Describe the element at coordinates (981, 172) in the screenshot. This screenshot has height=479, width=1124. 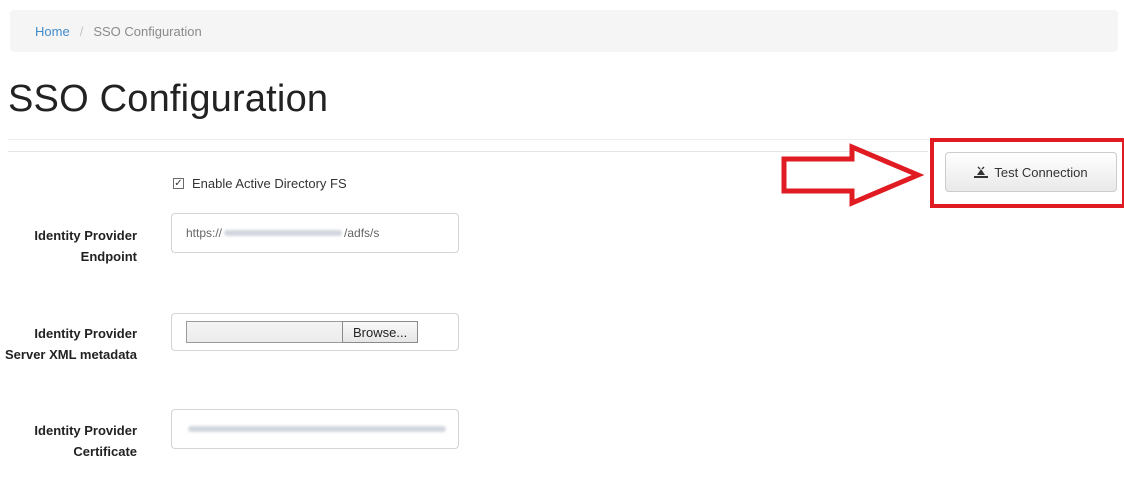
I see `test-connection-icon` at that location.